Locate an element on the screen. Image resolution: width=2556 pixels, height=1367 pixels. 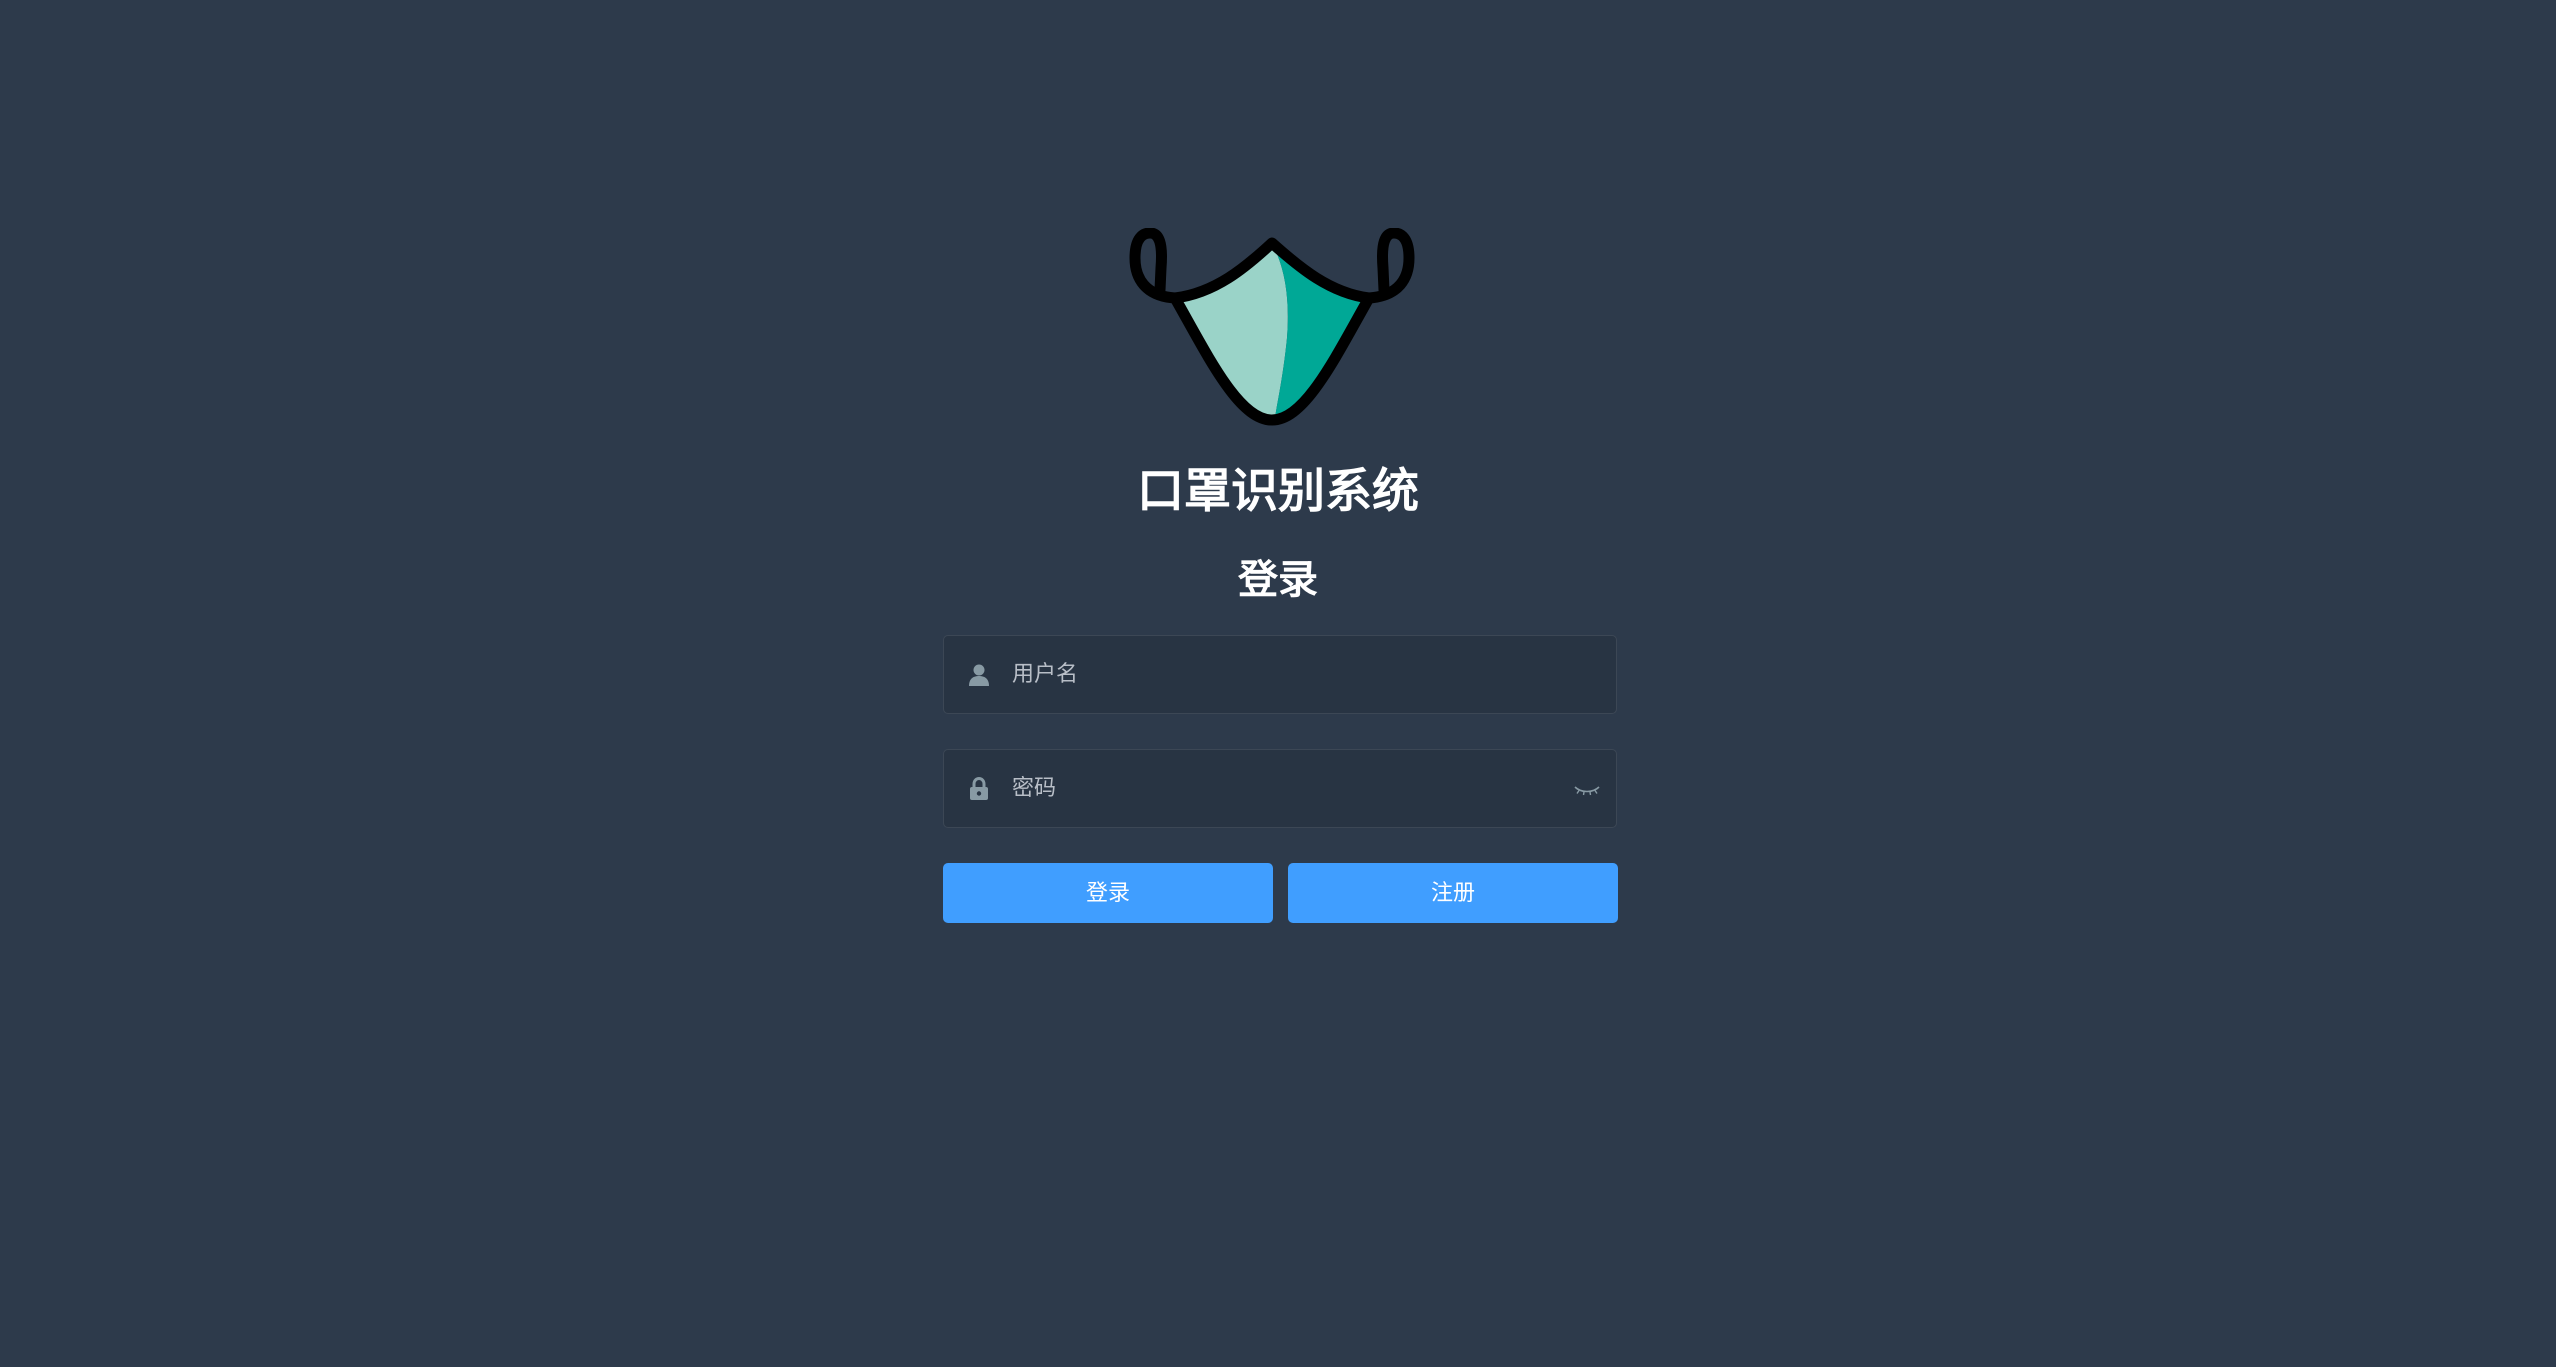
username-input is located at coordinates (1282, 674).